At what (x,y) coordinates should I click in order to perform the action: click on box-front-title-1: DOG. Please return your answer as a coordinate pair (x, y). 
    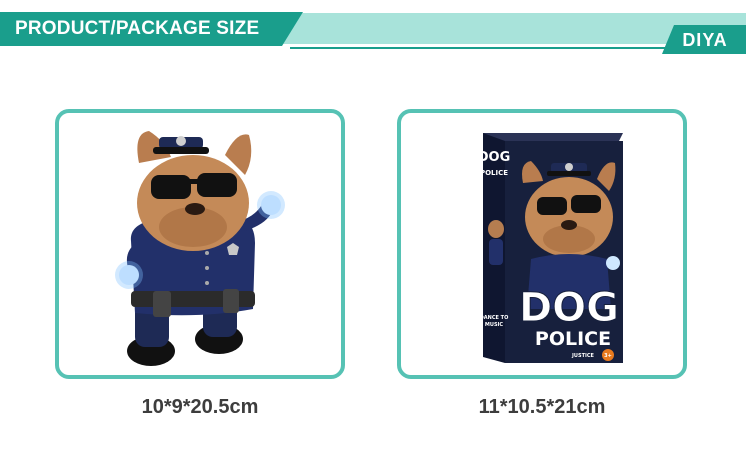
    Looking at the image, I should click on (569, 308).